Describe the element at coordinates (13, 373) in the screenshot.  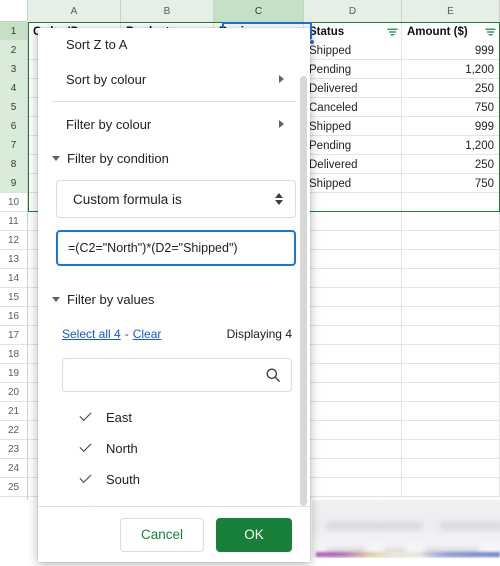
I see `row-header-19: 19` at that location.